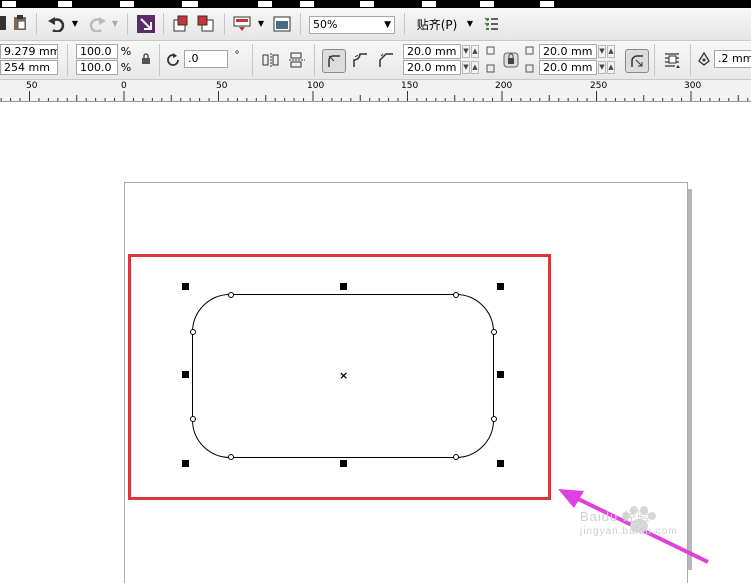  I want to click on menu-bar, so click(375, 4).